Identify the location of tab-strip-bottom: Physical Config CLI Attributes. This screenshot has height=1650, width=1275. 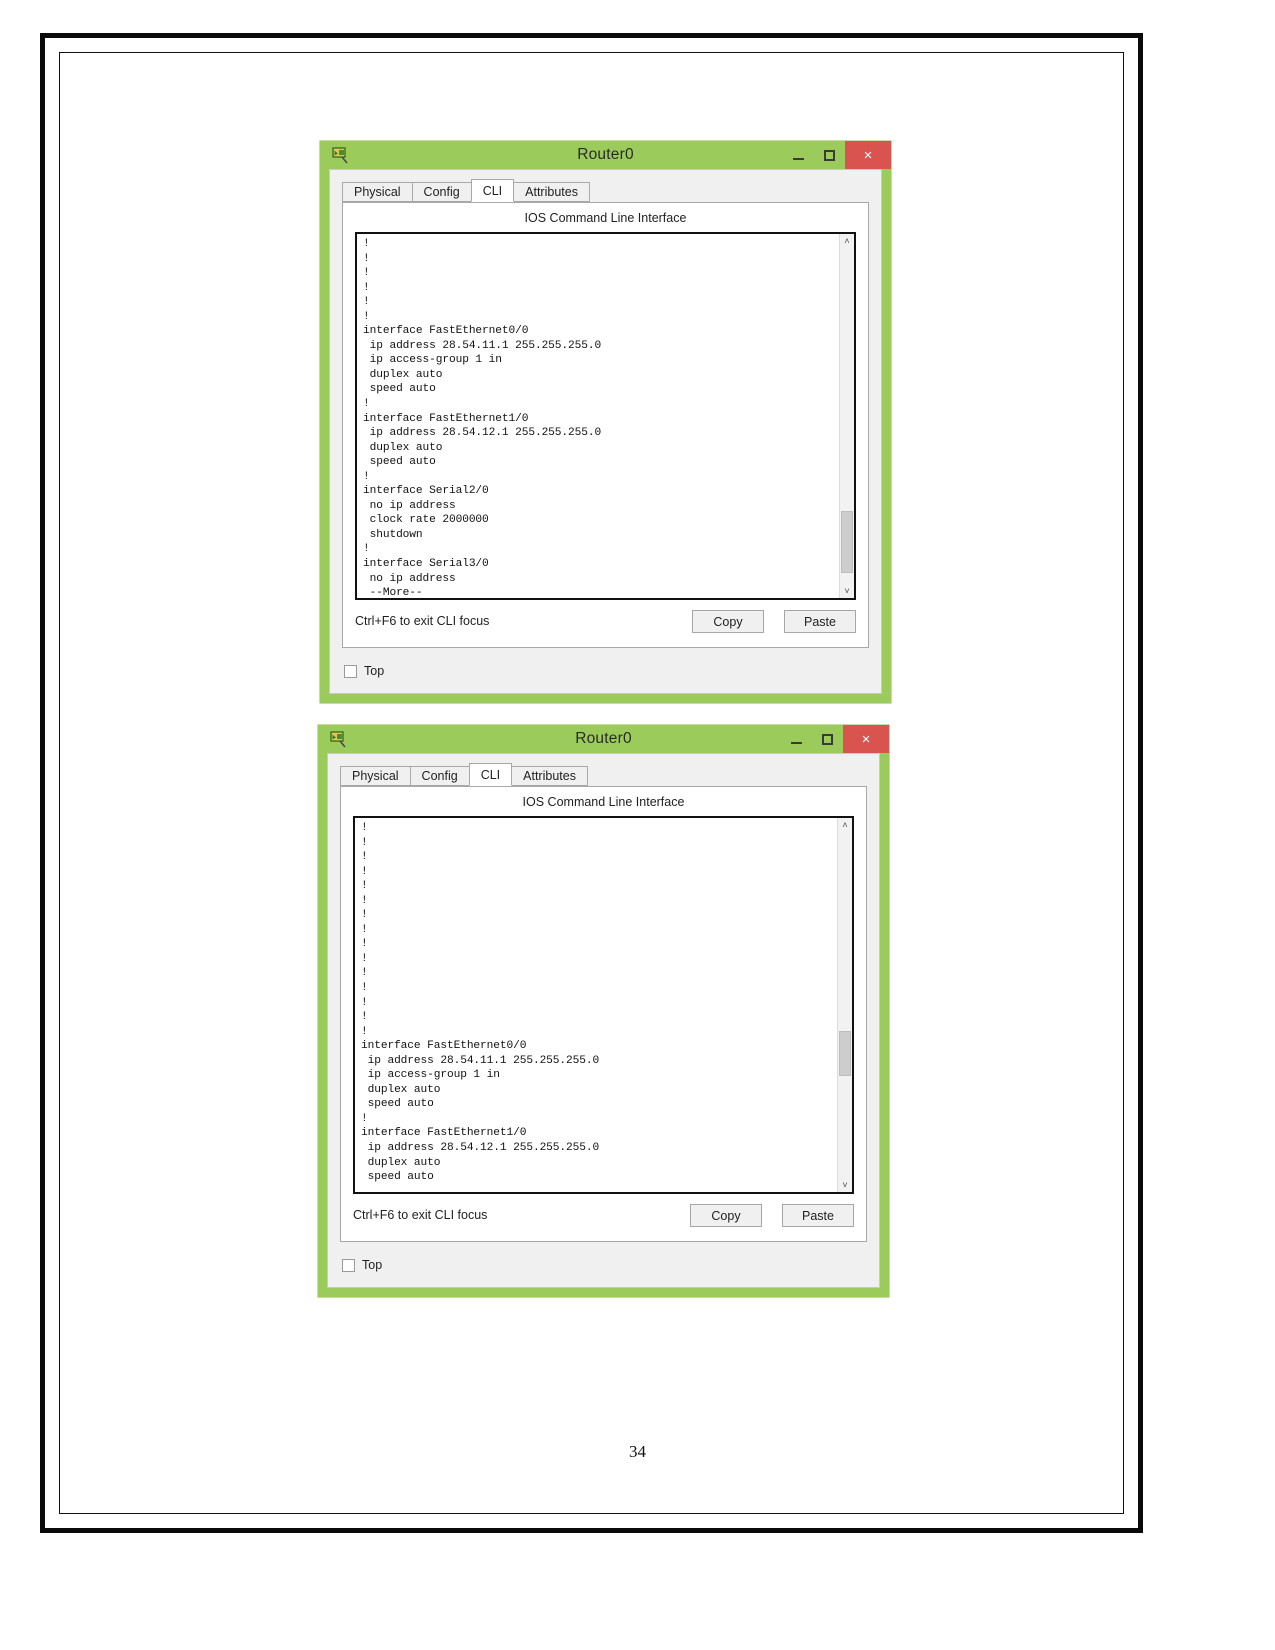
(609, 774).